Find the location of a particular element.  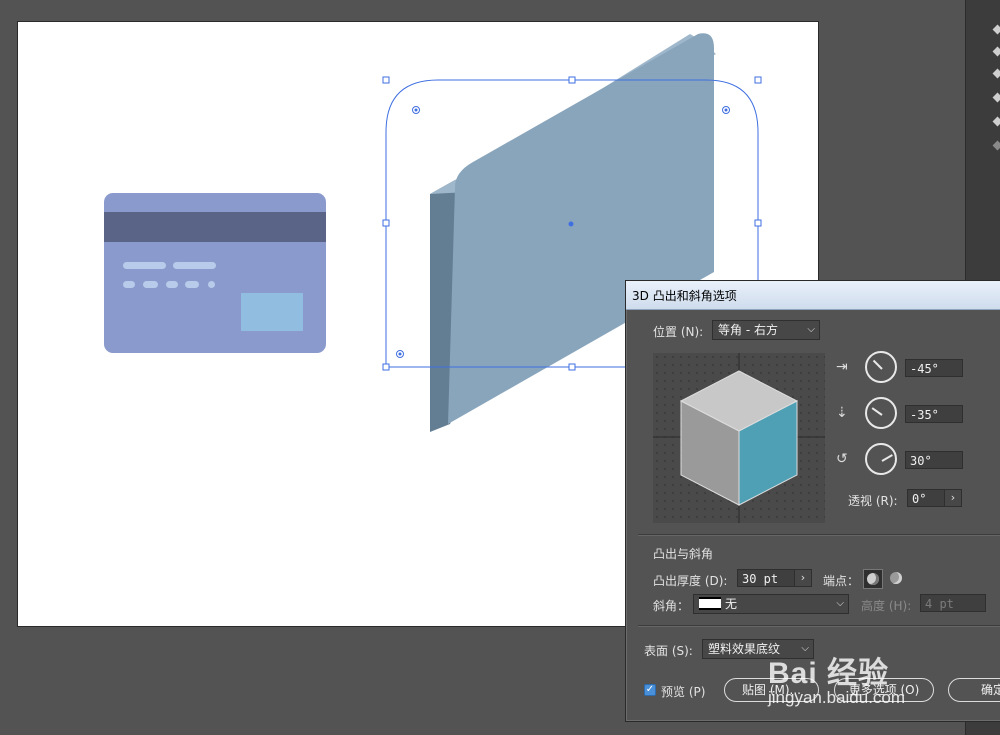

position-label: 位置 (N): is located at coordinates (678, 332).